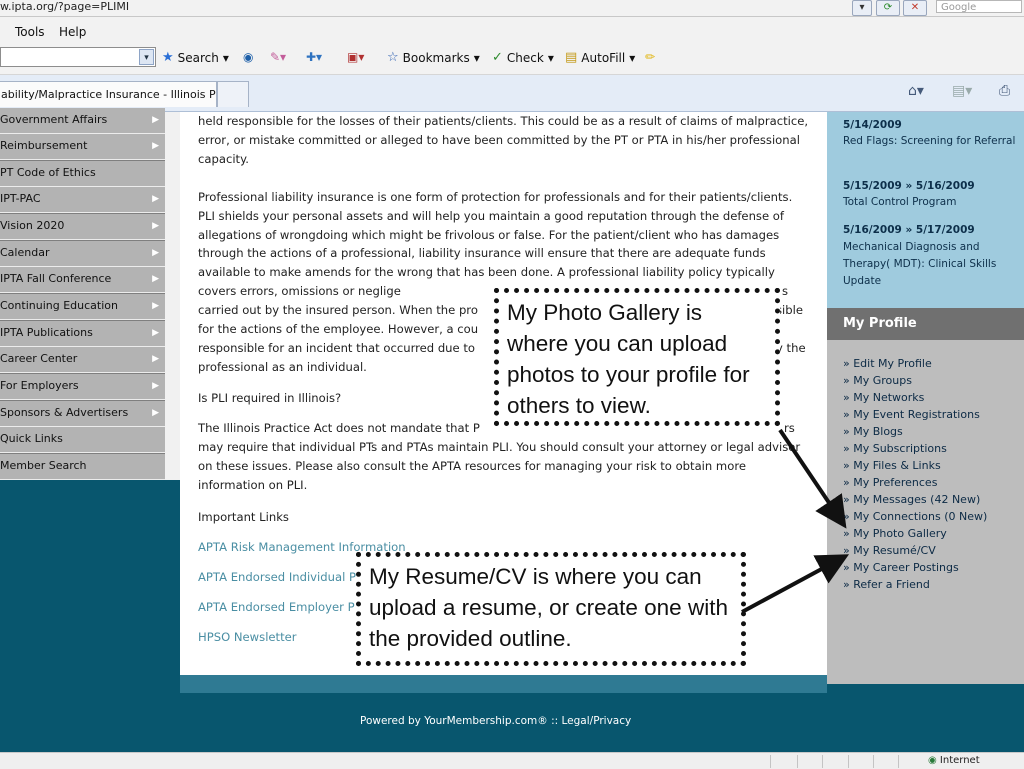  Describe the element at coordinates (30, 32) in the screenshot. I see `menu-tools: Tools` at that location.